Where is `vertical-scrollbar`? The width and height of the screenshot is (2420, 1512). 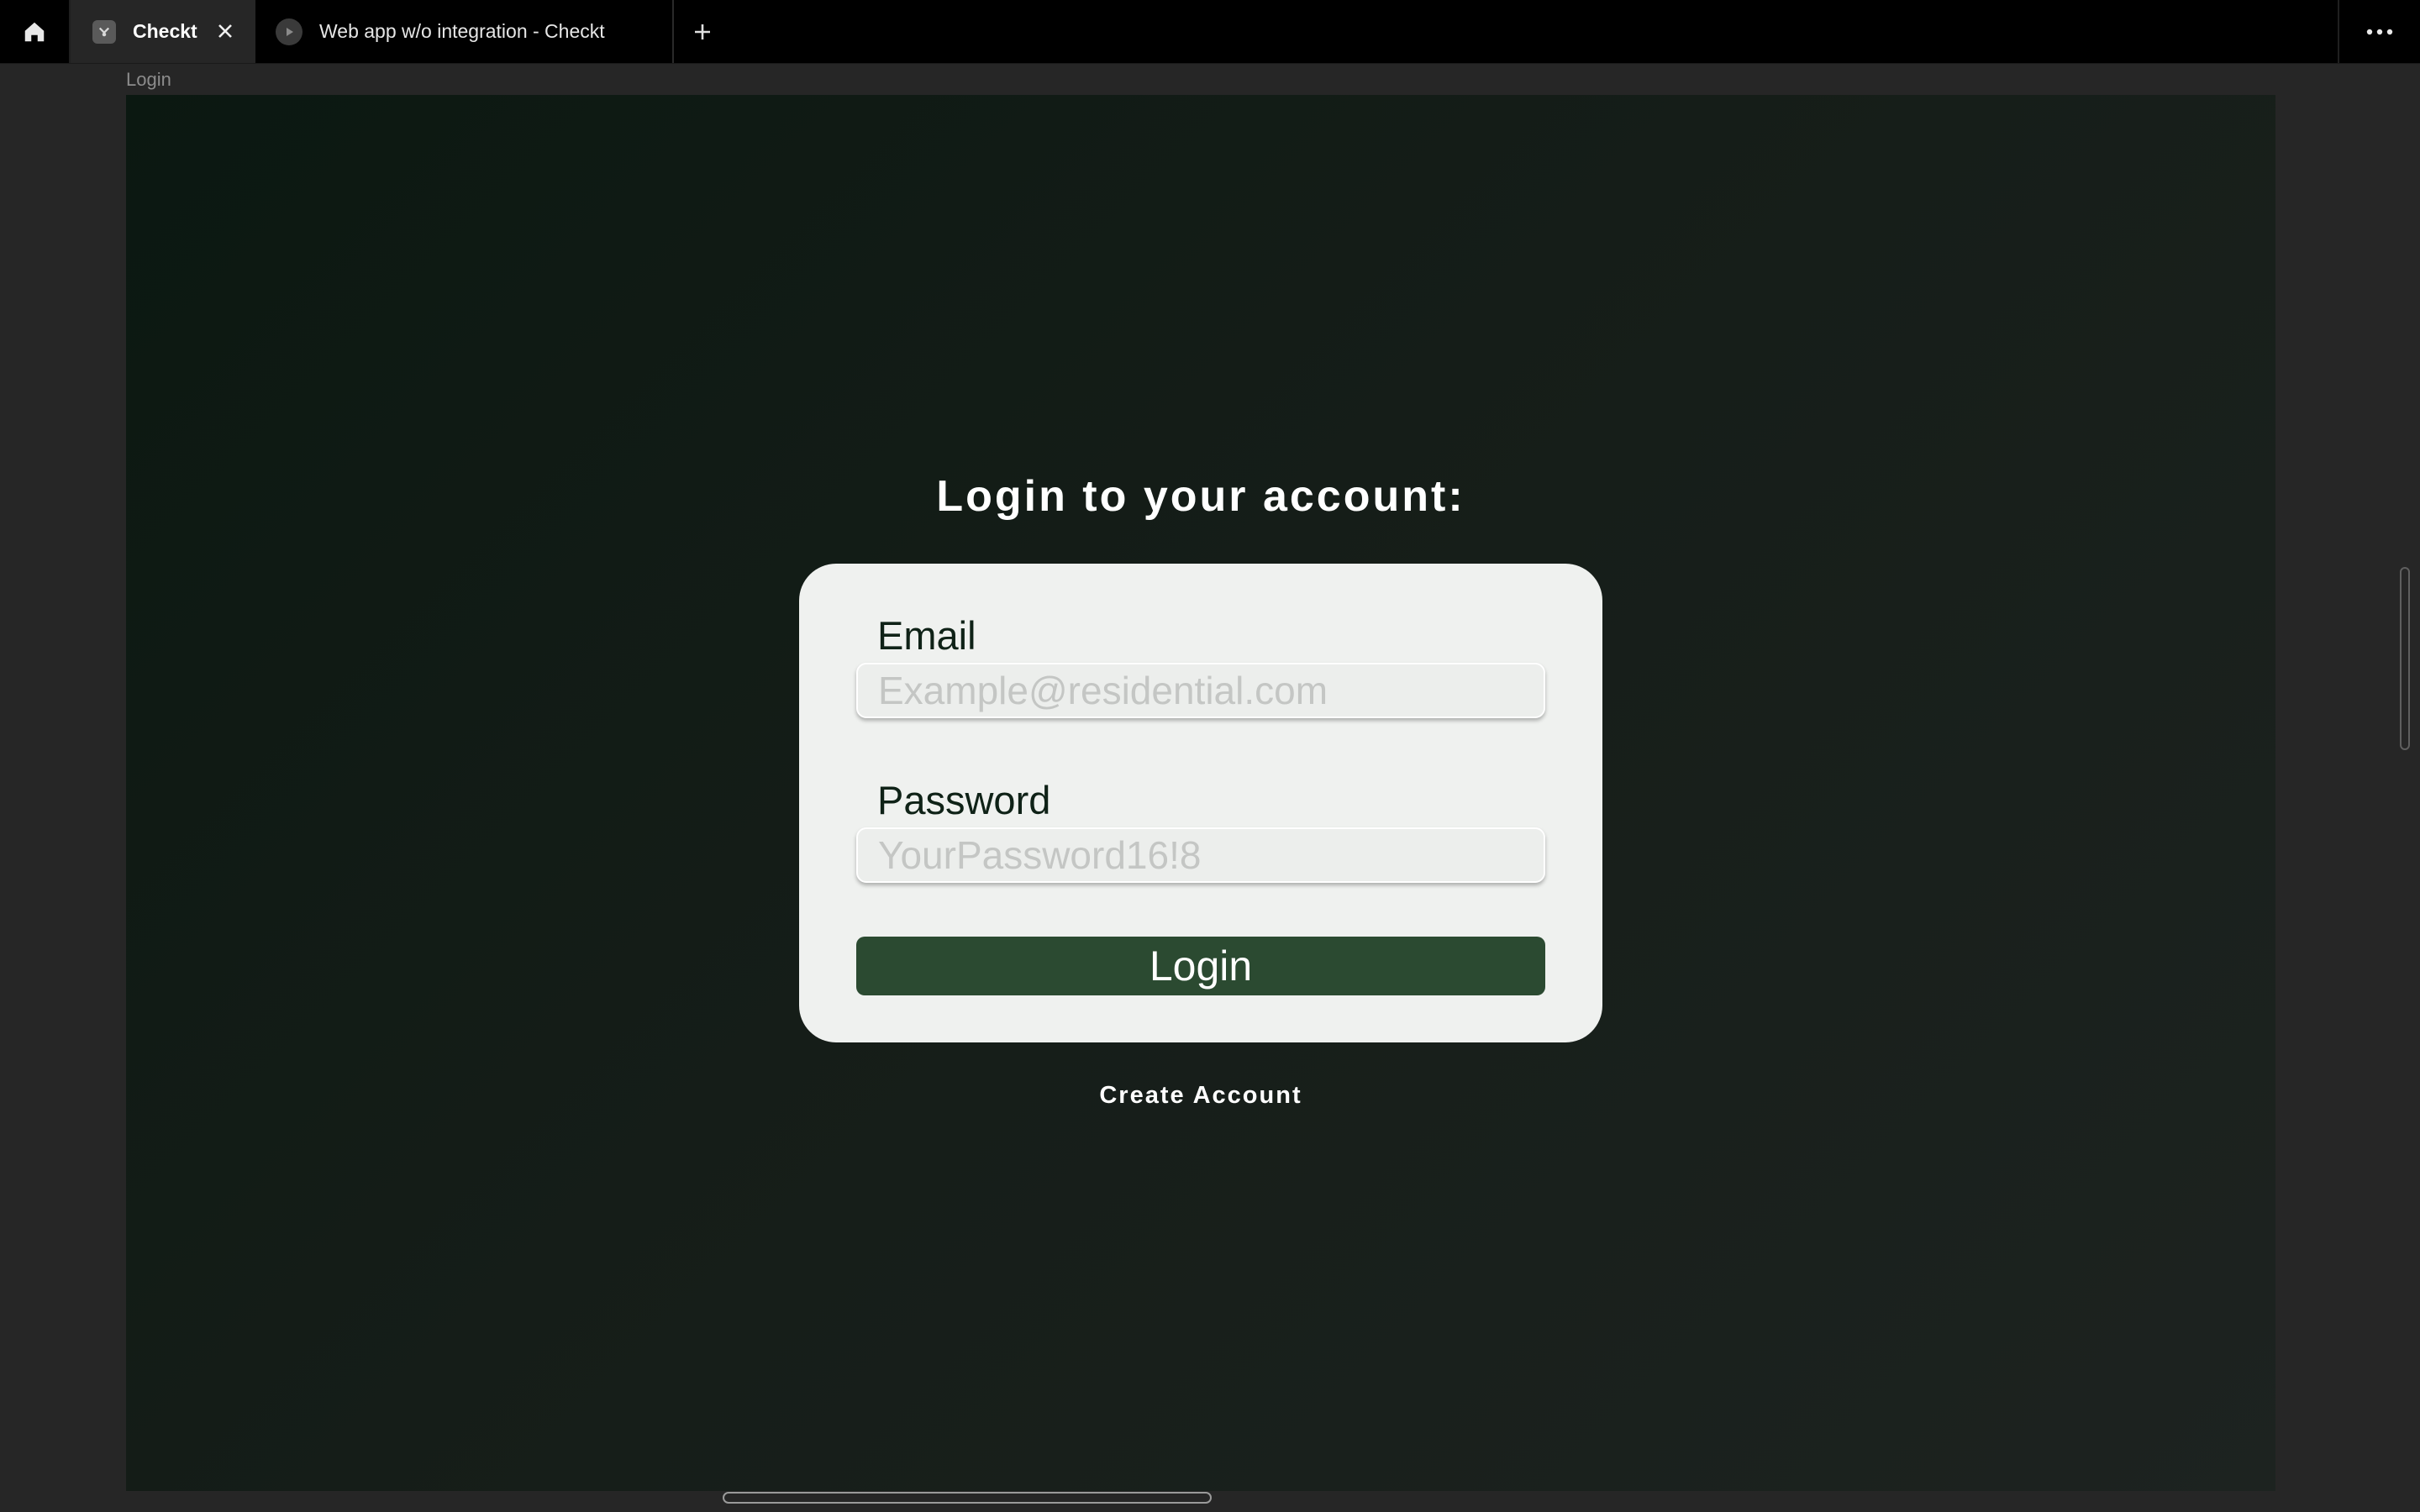
vertical-scrollbar is located at coordinates (2405, 658).